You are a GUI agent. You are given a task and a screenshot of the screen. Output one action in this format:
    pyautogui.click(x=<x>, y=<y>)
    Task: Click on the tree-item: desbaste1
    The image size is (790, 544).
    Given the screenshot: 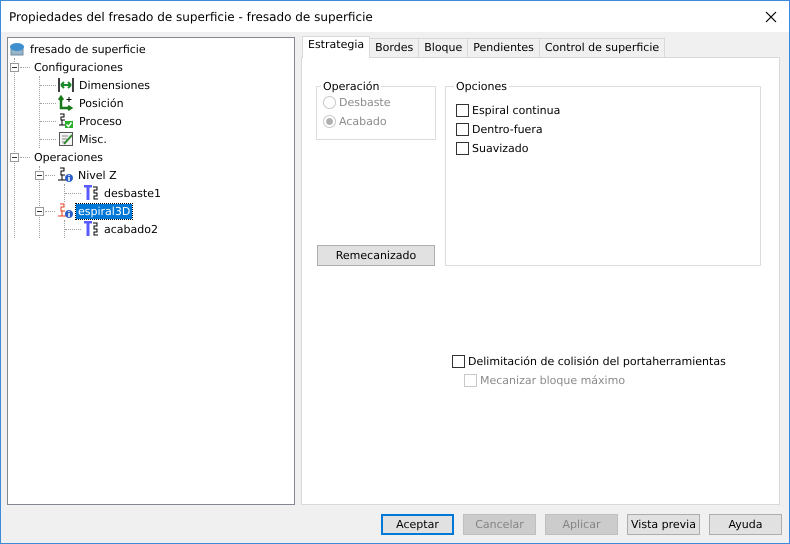 What is the action you would take?
    pyautogui.click(x=133, y=193)
    